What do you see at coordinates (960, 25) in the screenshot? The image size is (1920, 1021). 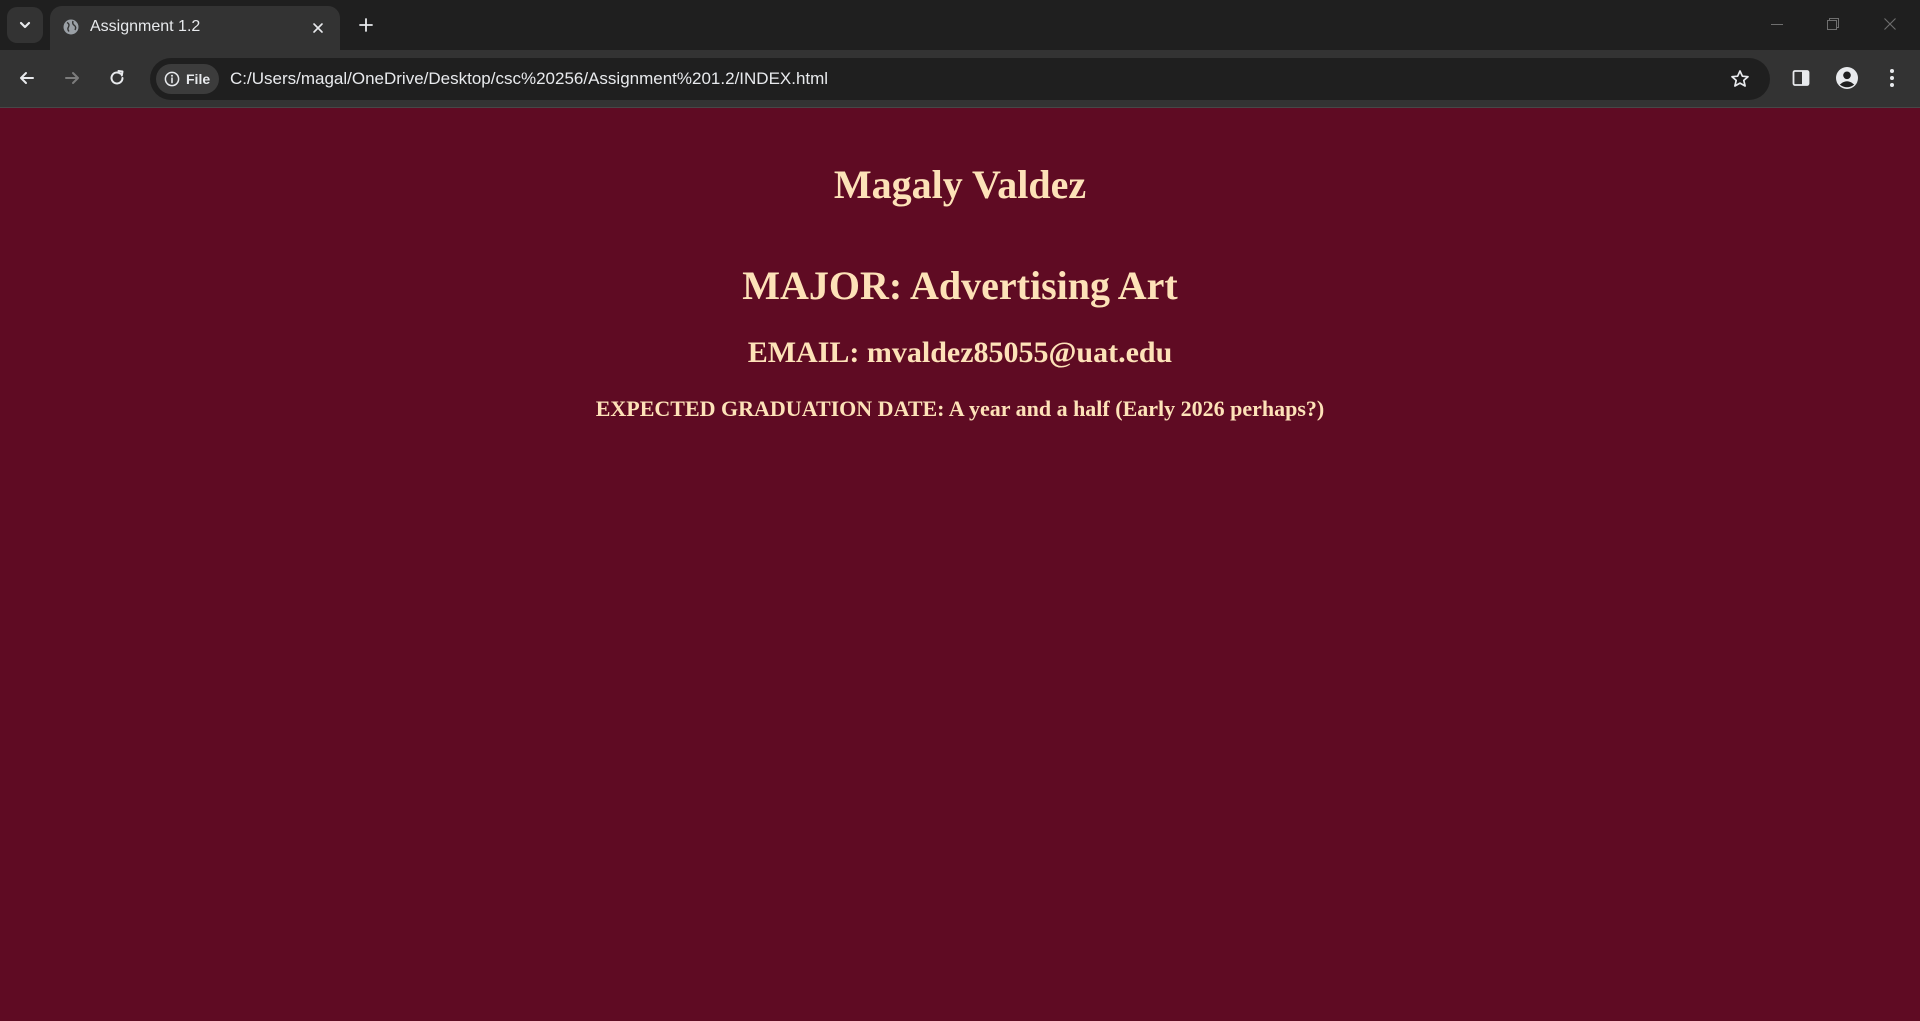 I see `browser-titlebar: Assignment 1.2` at bounding box center [960, 25].